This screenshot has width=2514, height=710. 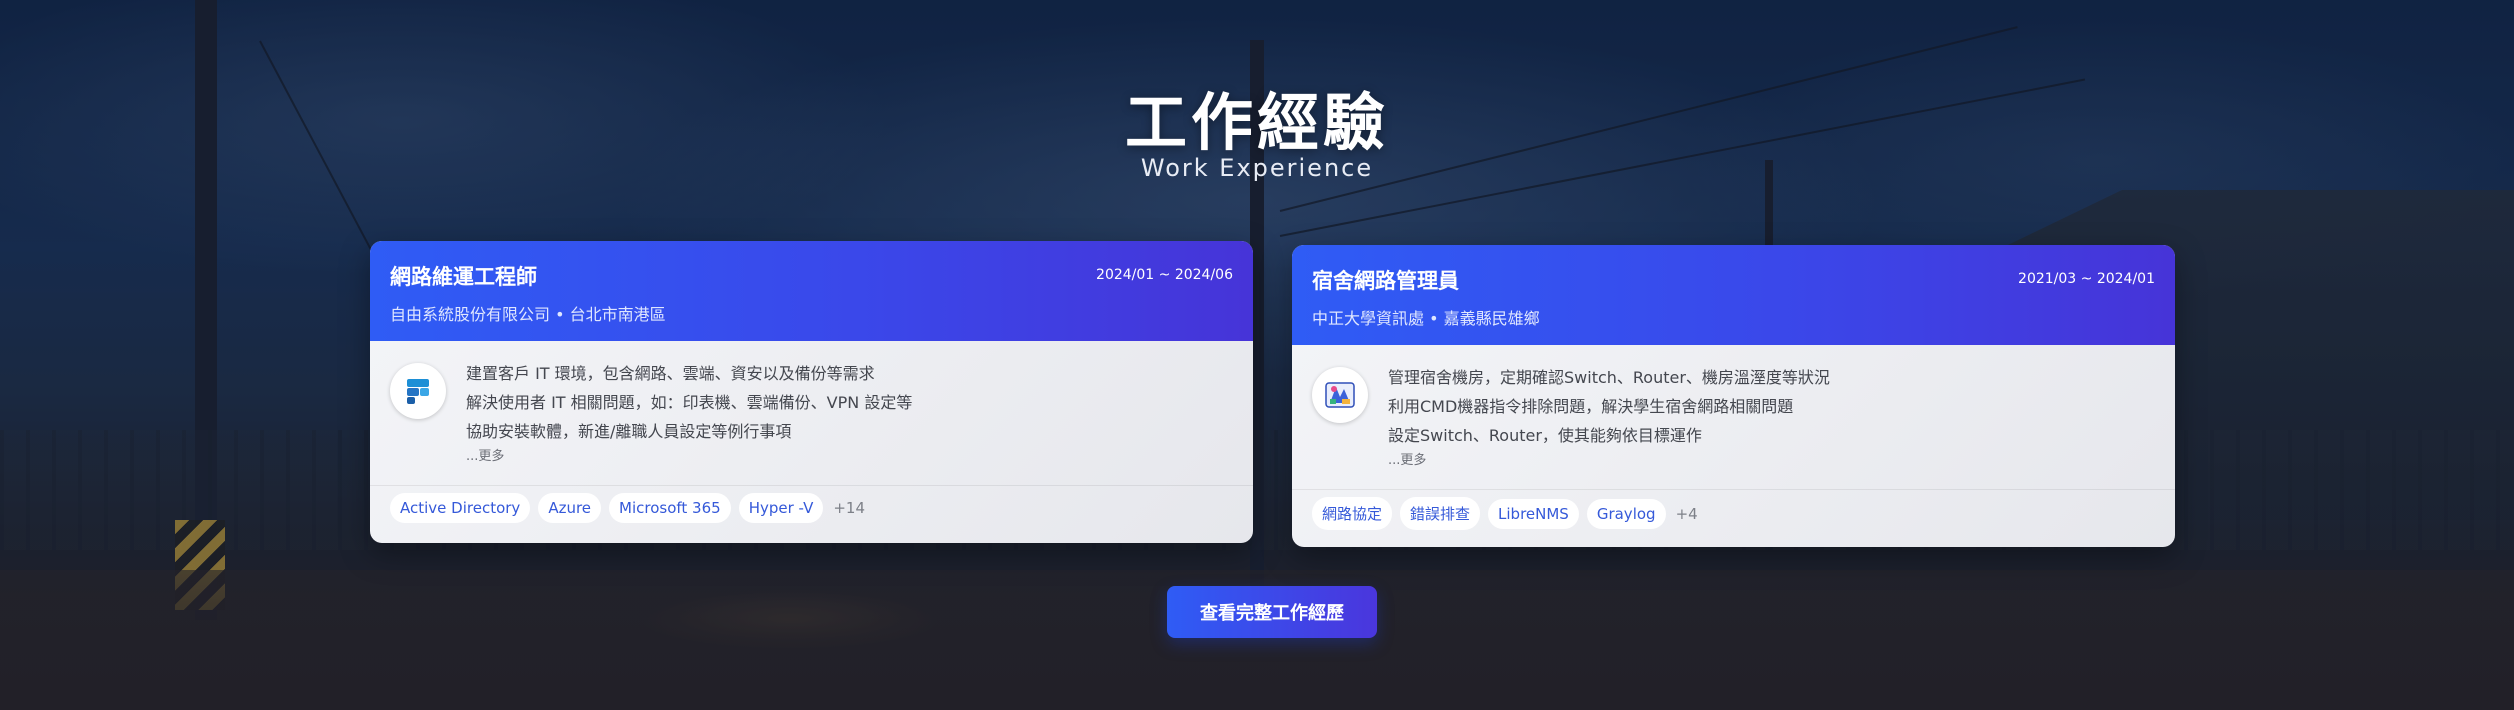 I want to click on skill-tag: Active Directory, so click(x=460, y=508).